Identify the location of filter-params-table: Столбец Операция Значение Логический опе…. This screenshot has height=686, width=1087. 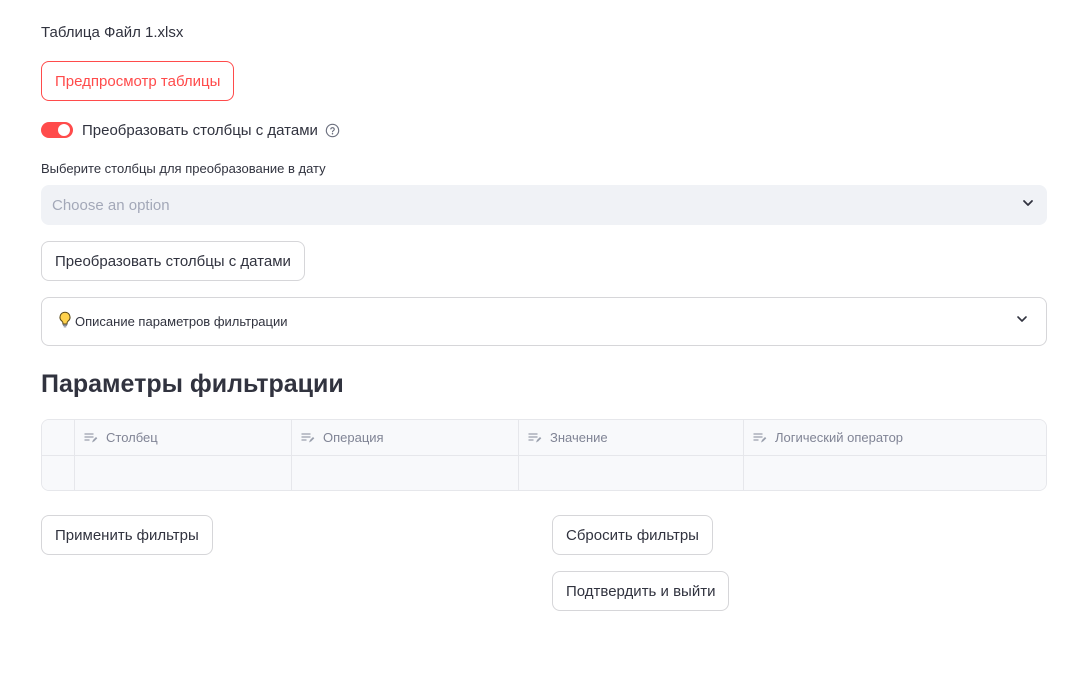
(544, 455).